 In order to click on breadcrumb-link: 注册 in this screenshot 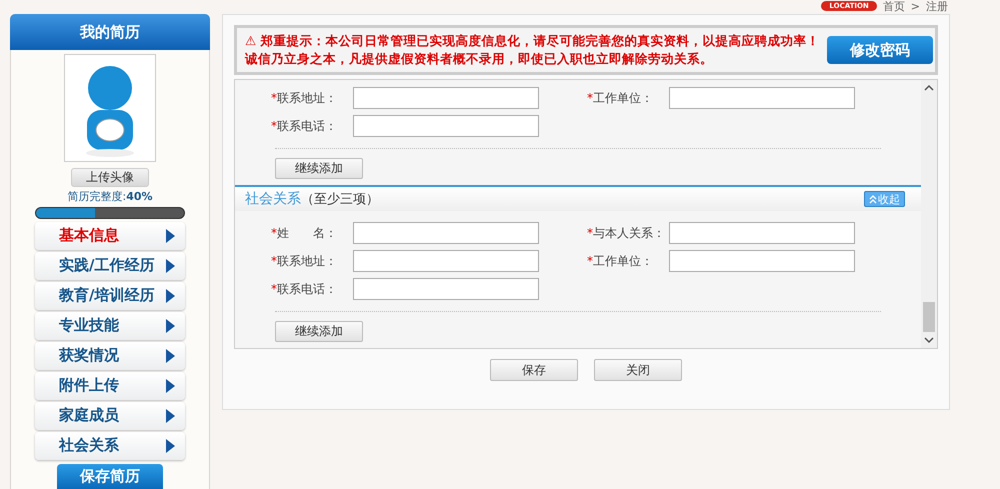, I will do `click(937, 7)`.